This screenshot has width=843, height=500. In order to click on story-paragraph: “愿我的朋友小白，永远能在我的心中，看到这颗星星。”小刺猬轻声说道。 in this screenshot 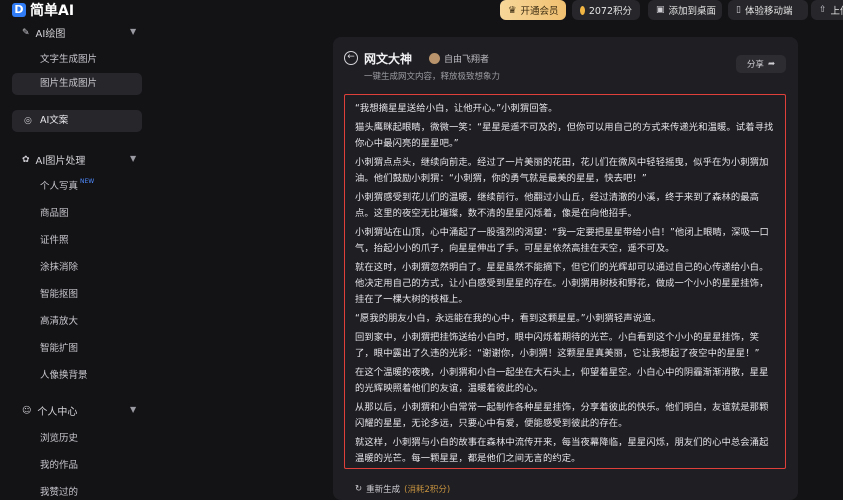, I will do `click(508, 318)`.